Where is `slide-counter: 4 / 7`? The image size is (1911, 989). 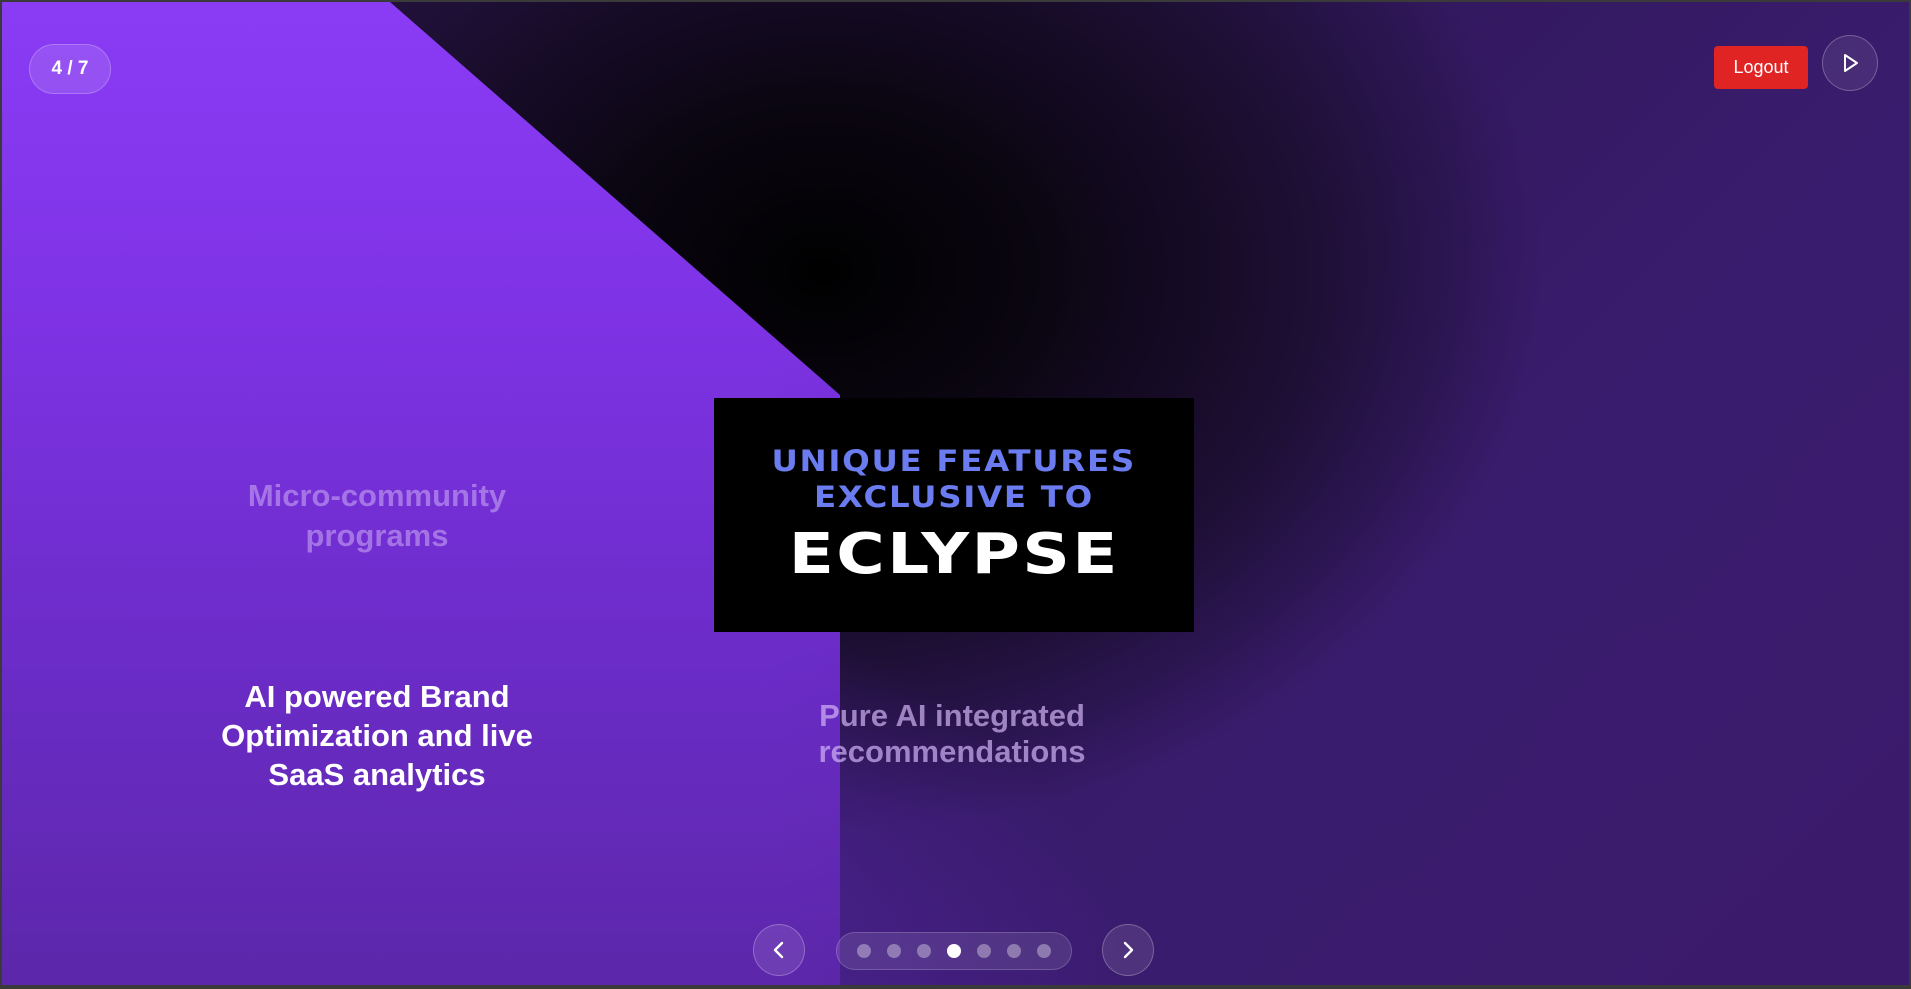 slide-counter: 4 / 7 is located at coordinates (70, 69).